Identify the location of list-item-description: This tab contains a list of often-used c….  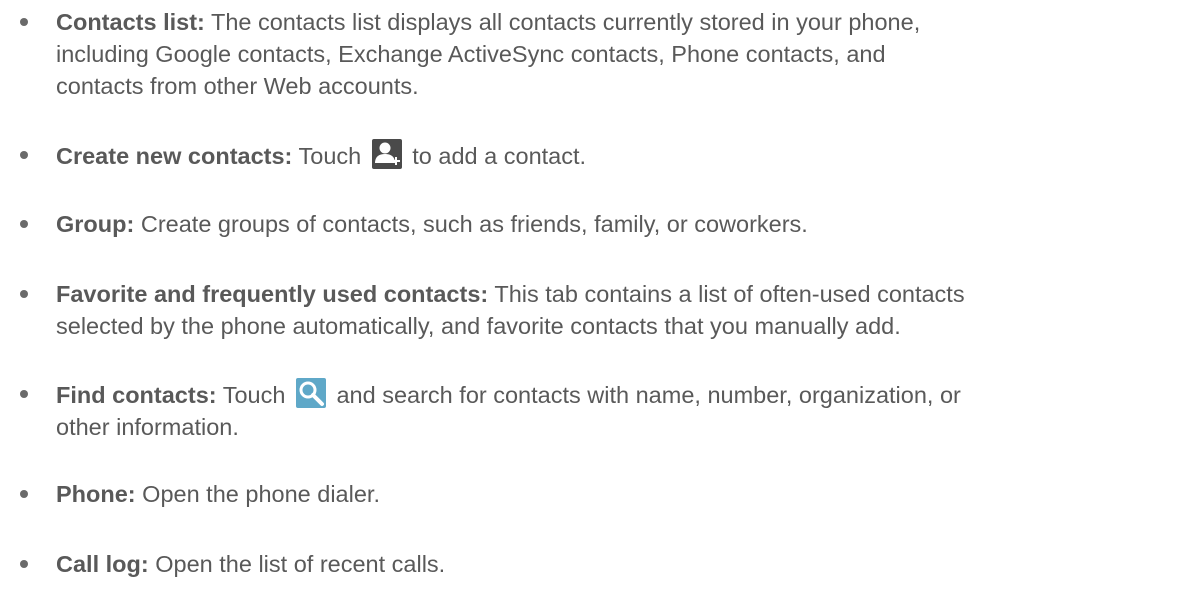
(726, 294).